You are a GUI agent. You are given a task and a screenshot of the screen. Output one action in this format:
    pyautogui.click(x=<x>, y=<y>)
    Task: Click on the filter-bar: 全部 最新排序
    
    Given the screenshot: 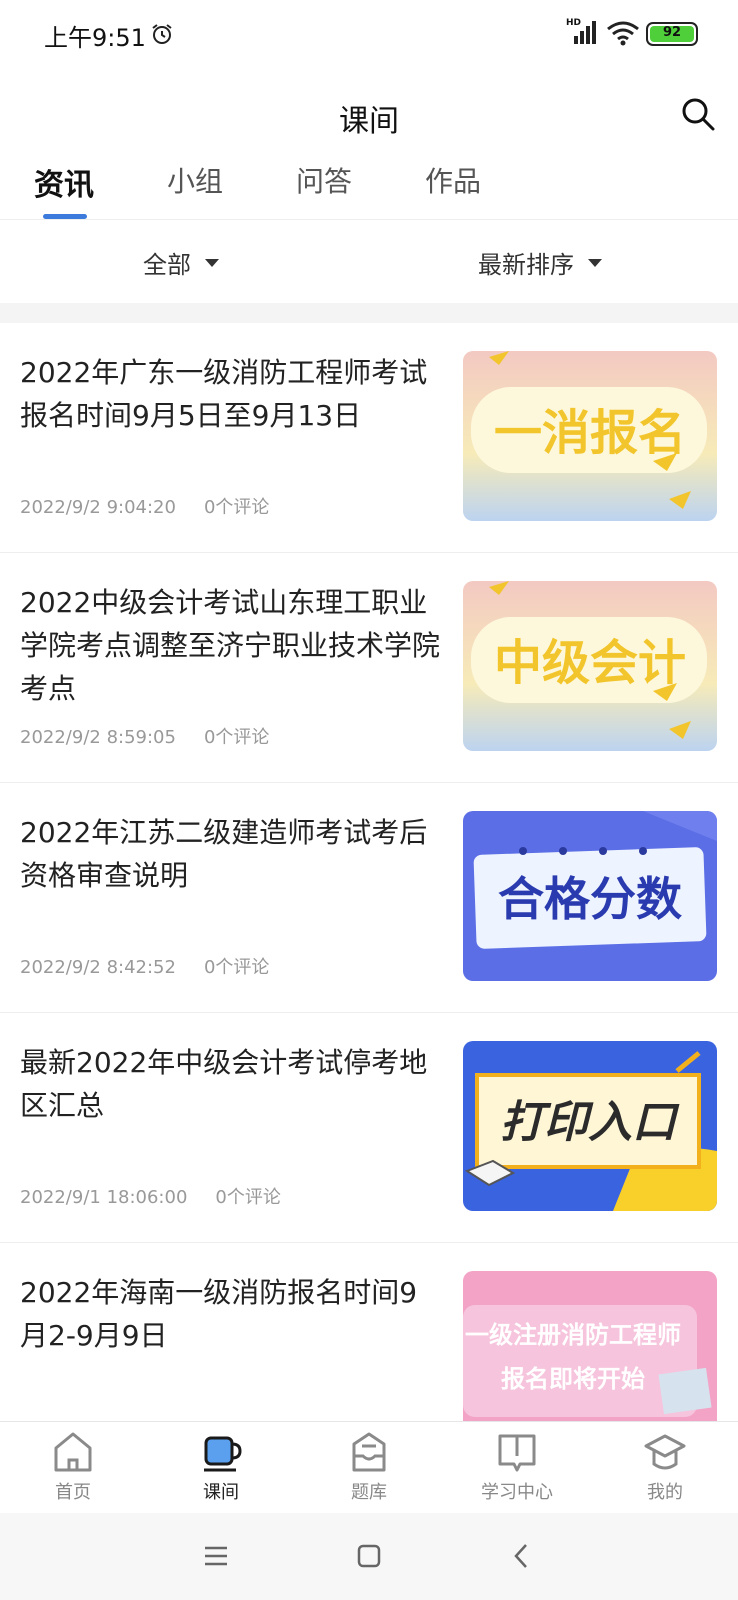 What is the action you would take?
    pyautogui.click(x=369, y=262)
    